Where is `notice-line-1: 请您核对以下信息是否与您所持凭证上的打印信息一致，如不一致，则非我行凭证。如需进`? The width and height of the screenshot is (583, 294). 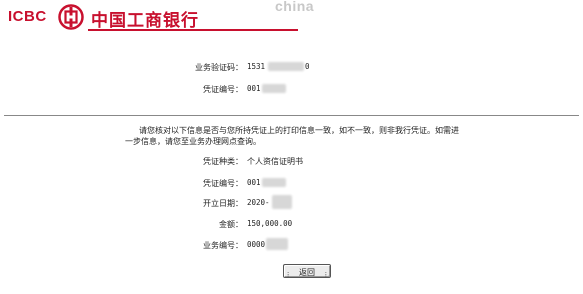 notice-line-1: 请您核对以下信息是否与您所持凭证上的打印信息一致，如不一致，则非我行凭证。如需进 is located at coordinates (299, 130).